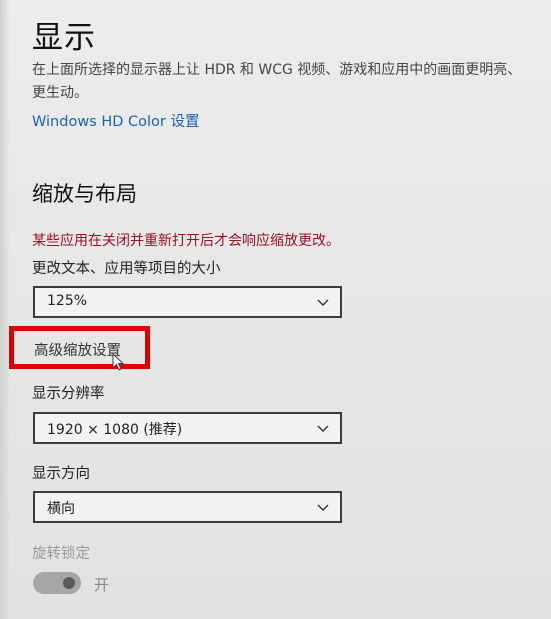 The image size is (551, 619). What do you see at coordinates (186, 241) in the screenshot?
I see `scale-warning-text: 某些应用在关闭并重新打开后才会响应缩放更改。` at bounding box center [186, 241].